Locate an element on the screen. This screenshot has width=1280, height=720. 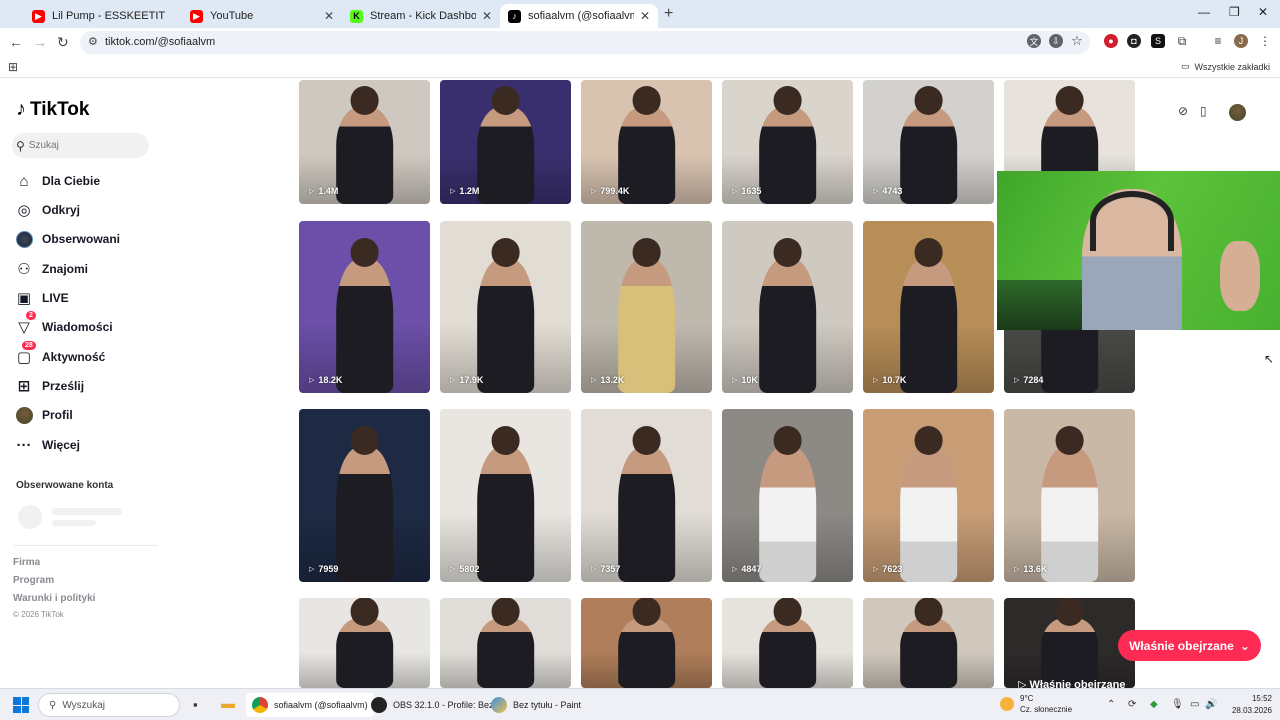
extension-icon: S is located at coordinates (1158, 41).